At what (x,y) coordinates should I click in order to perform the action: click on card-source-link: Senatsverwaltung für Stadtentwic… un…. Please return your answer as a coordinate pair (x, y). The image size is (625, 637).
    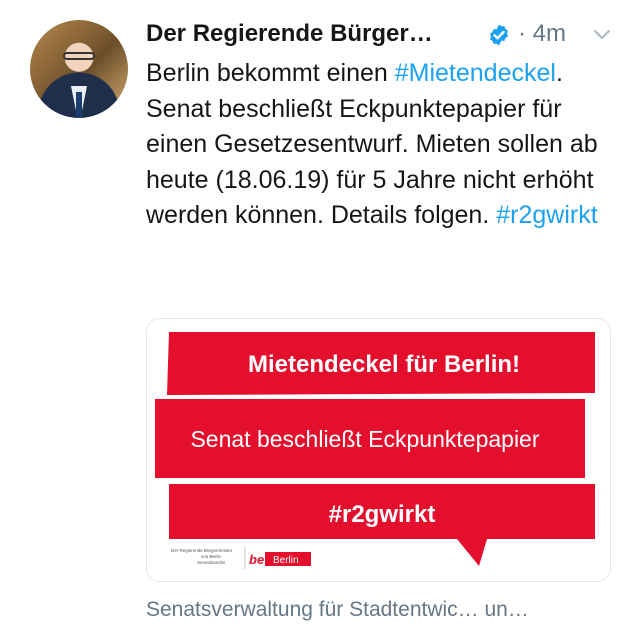
    Looking at the image, I should click on (381, 610).